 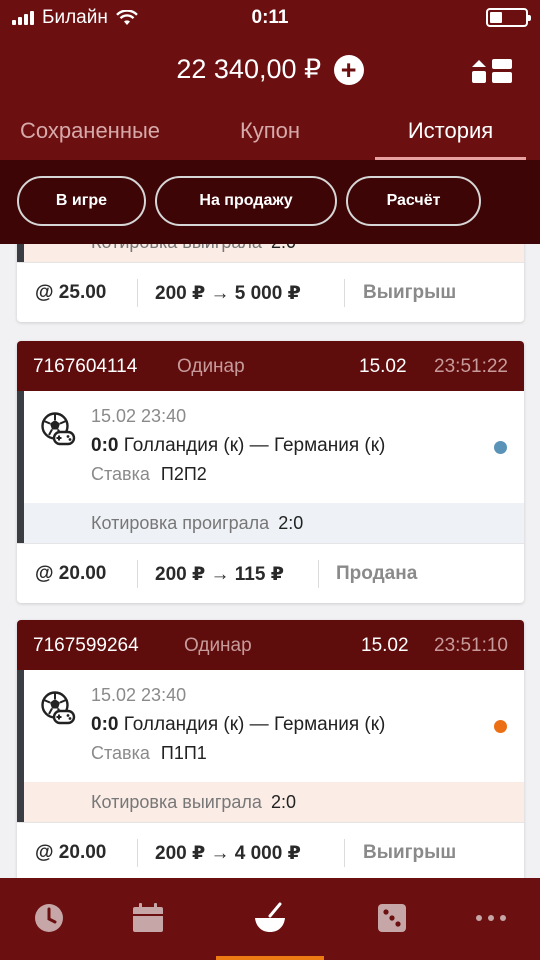 What do you see at coordinates (85, 366) in the screenshot?
I see `bet-id: 7167604114` at bounding box center [85, 366].